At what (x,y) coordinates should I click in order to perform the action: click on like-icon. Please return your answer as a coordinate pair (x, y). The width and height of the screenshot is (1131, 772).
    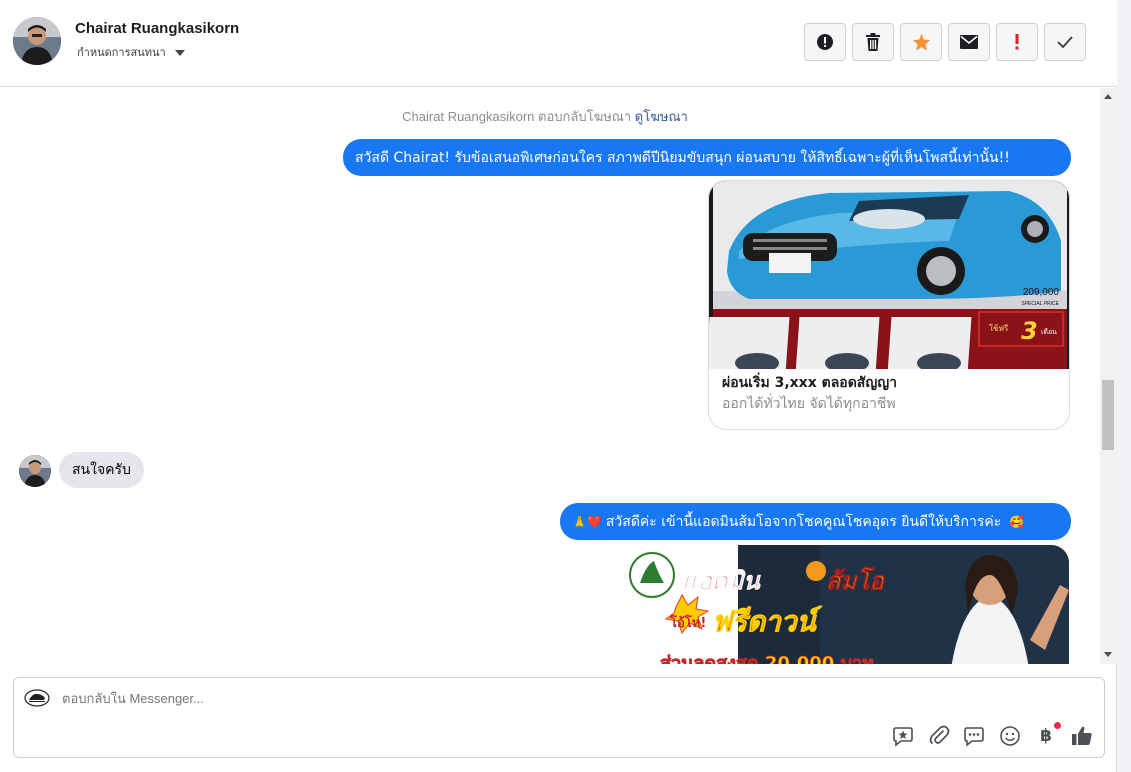
    Looking at the image, I should click on (1082, 735).